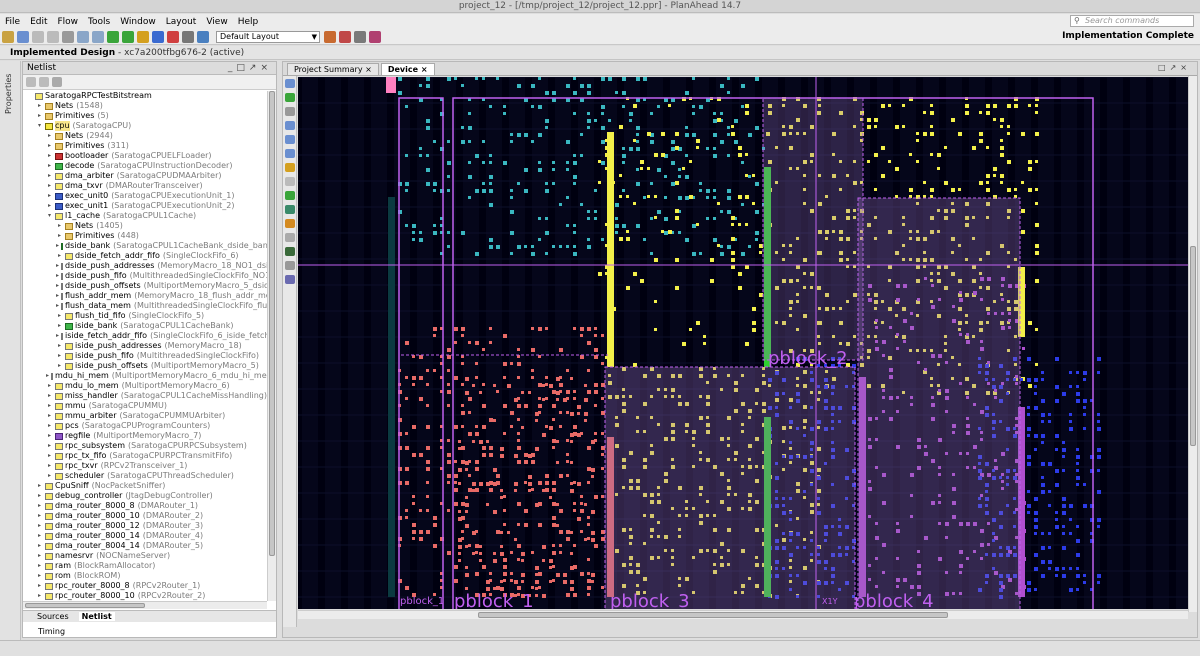 The height and width of the screenshot is (656, 1200). I want to click on device-vscrollbar, so click(1192, 344).